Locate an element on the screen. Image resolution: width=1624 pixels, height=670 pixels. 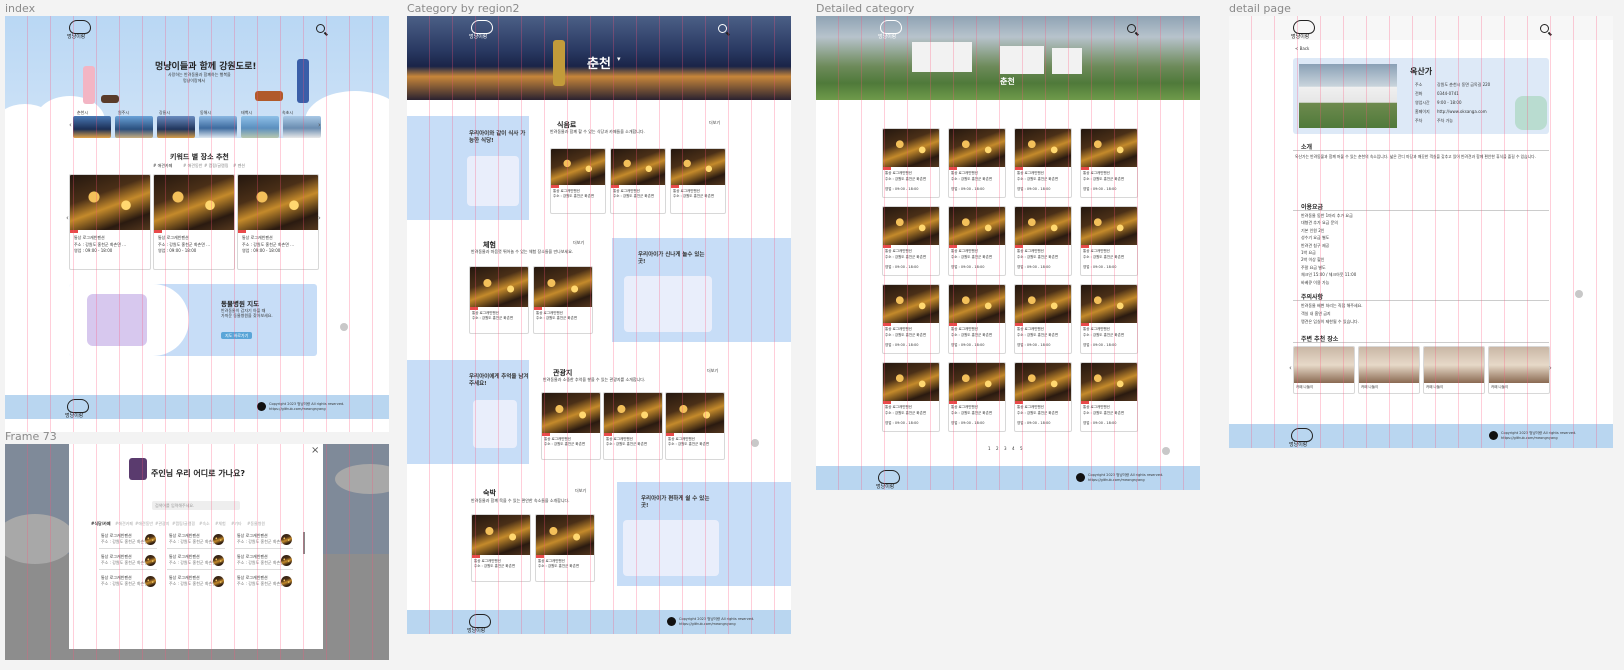
modal-tab: #관광지 is located at coordinates (162, 523).